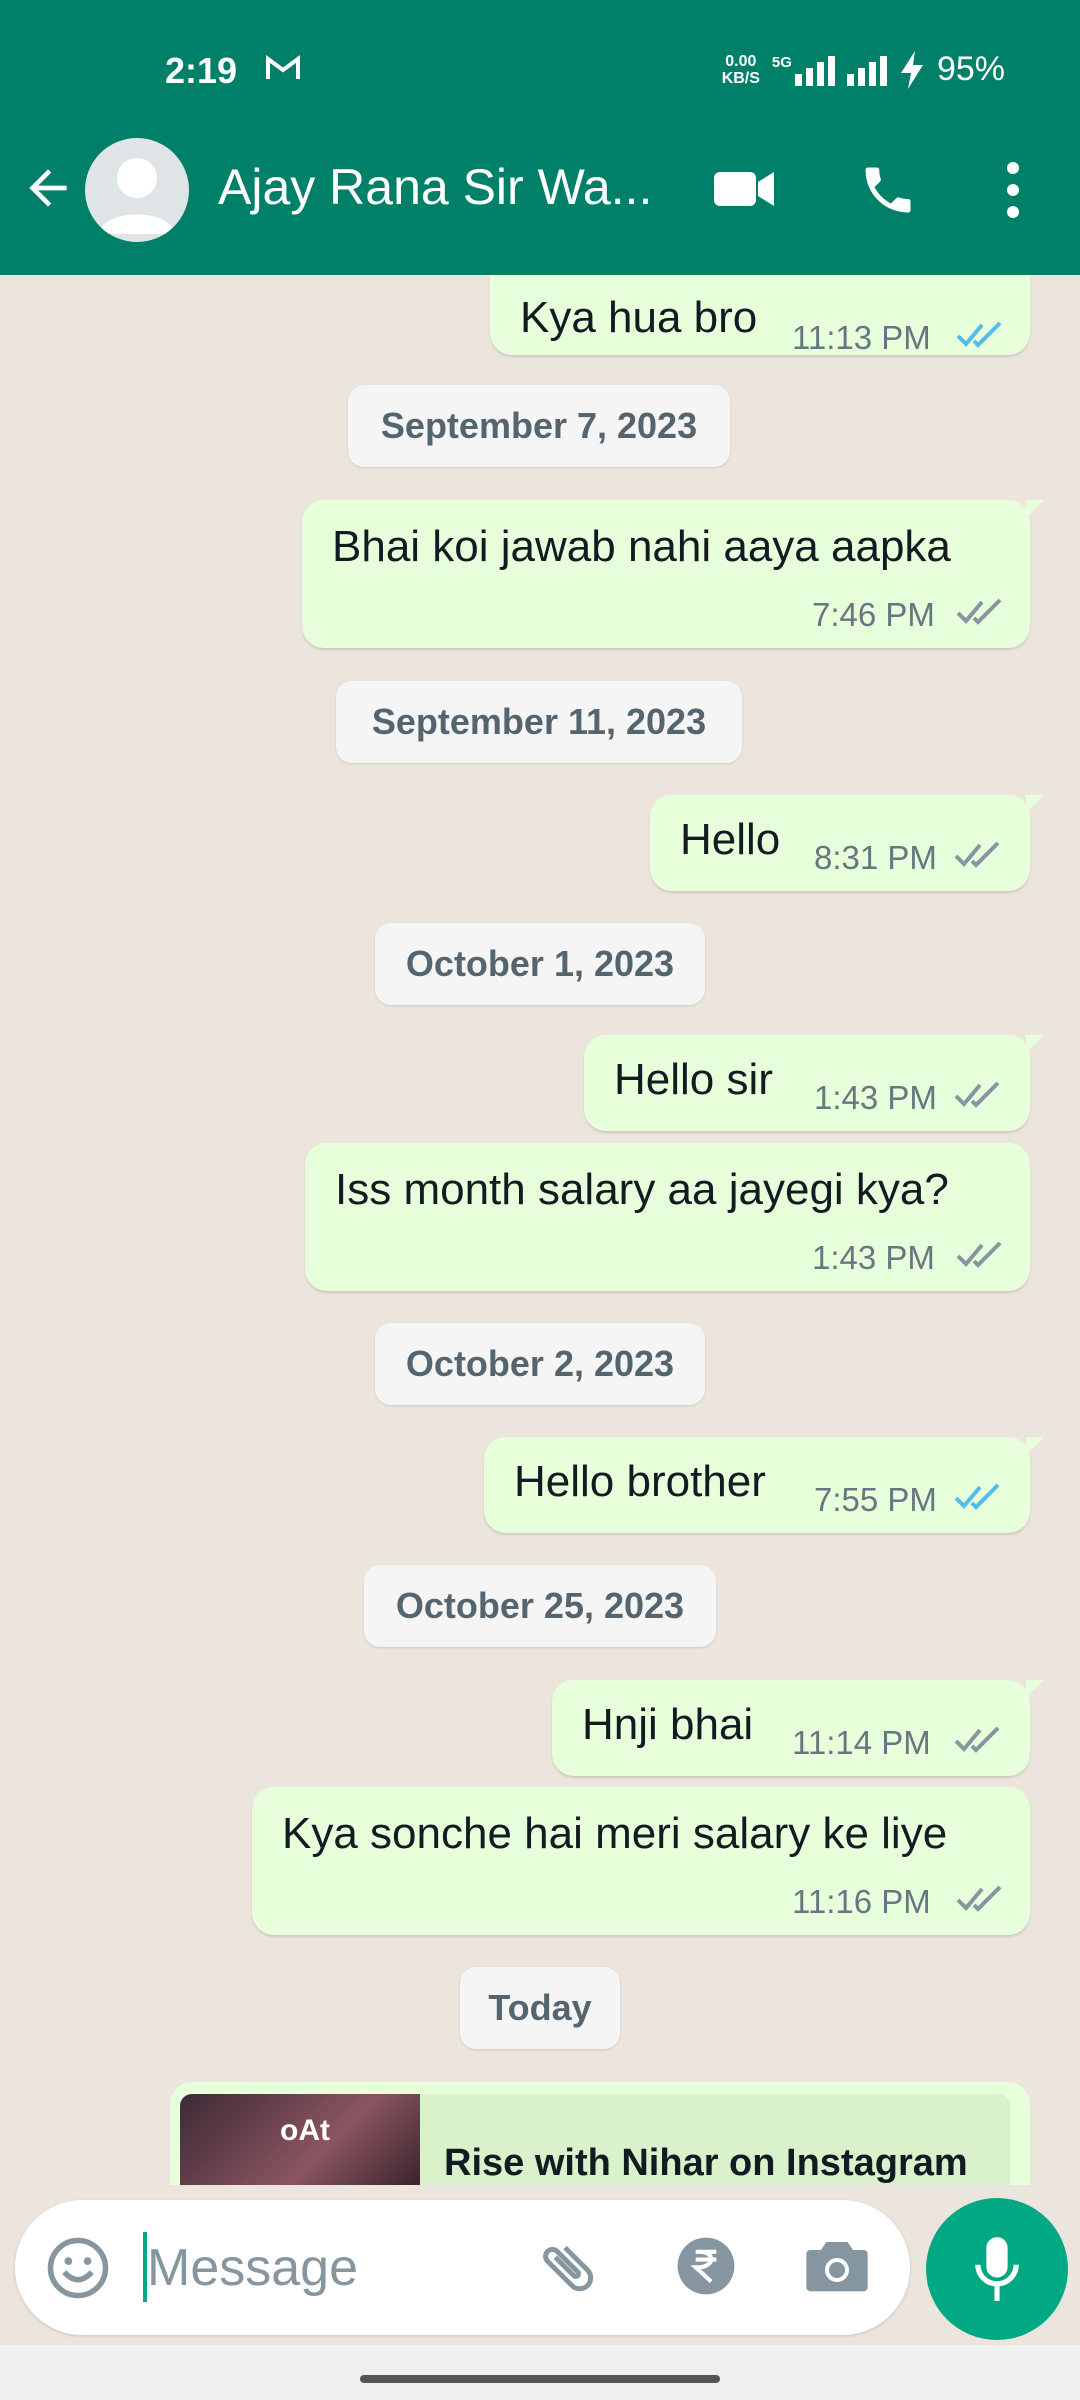 The width and height of the screenshot is (1080, 2400). I want to click on back-arrow-icon, so click(48, 188).